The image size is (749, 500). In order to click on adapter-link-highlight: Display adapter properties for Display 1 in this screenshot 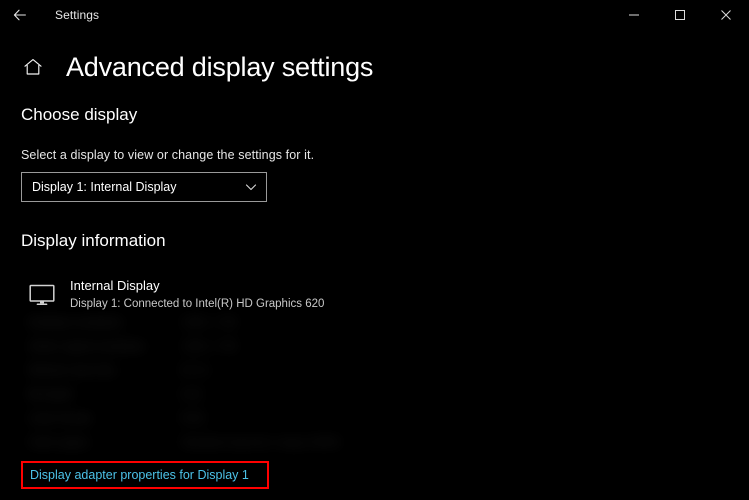, I will do `click(145, 475)`.